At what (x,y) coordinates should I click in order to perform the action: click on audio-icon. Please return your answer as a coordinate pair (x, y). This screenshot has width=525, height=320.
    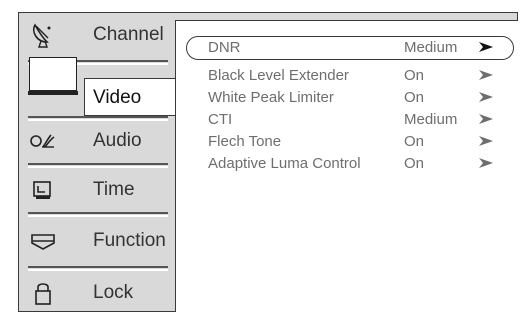
    Looking at the image, I should click on (43, 141).